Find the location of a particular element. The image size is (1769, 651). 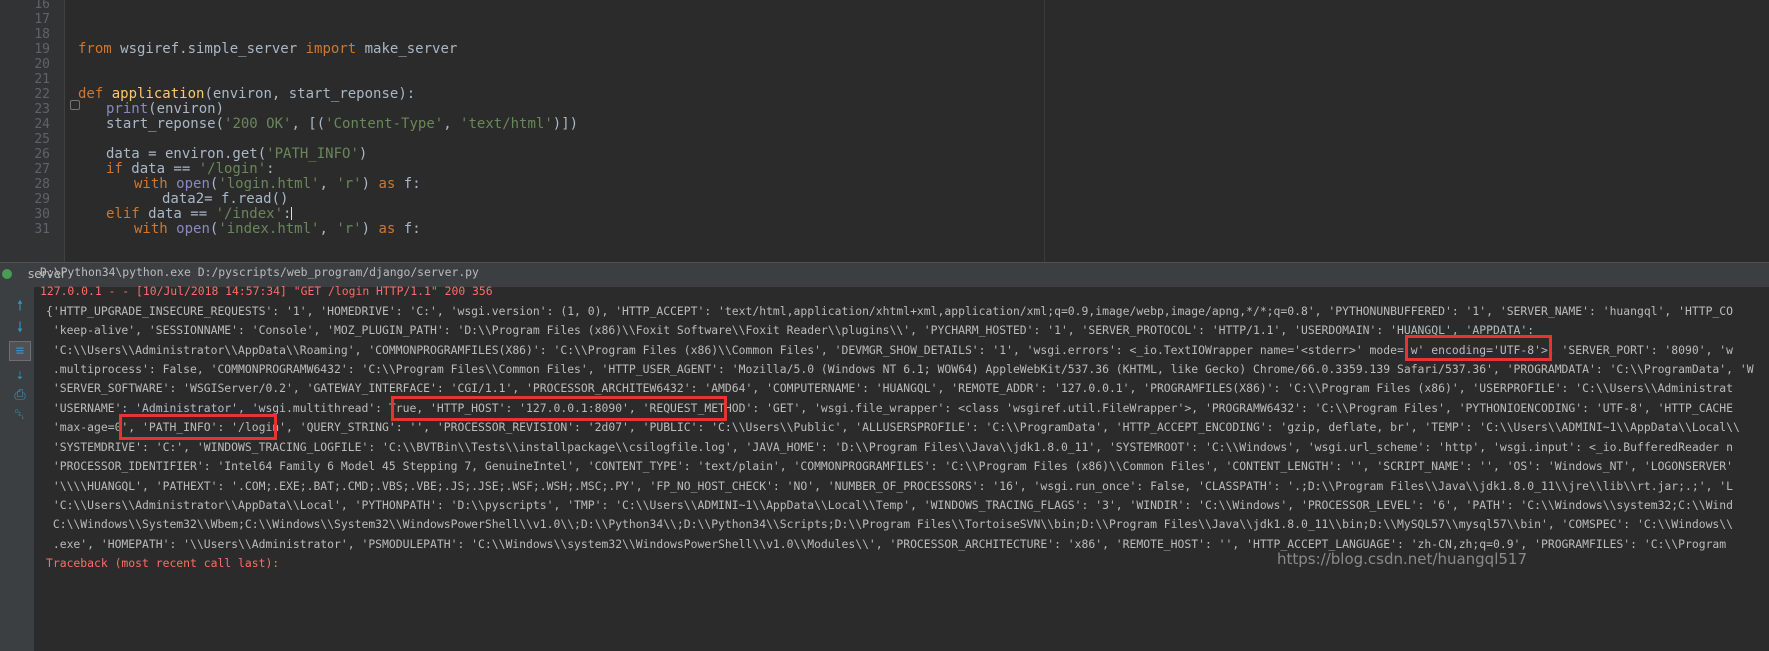

print-icon: ⎙ is located at coordinates (20, 395).